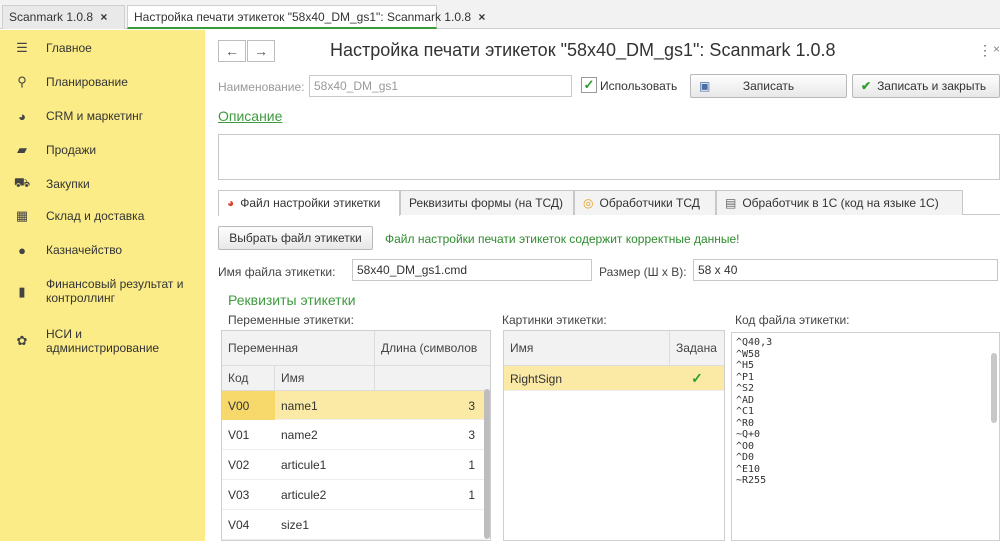  I want to click on handler-icon: ◎, so click(588, 202).